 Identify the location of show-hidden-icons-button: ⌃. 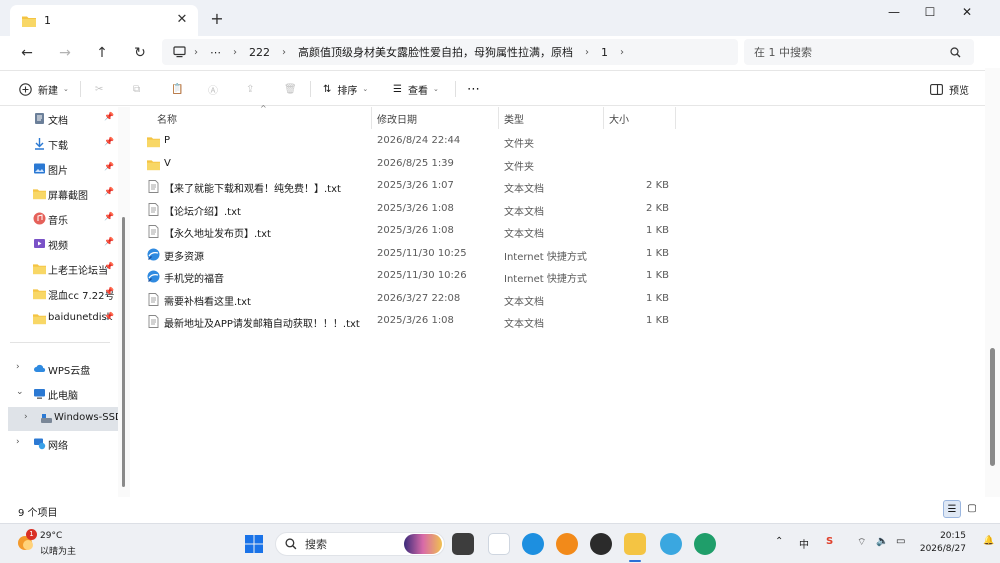
(779, 541).